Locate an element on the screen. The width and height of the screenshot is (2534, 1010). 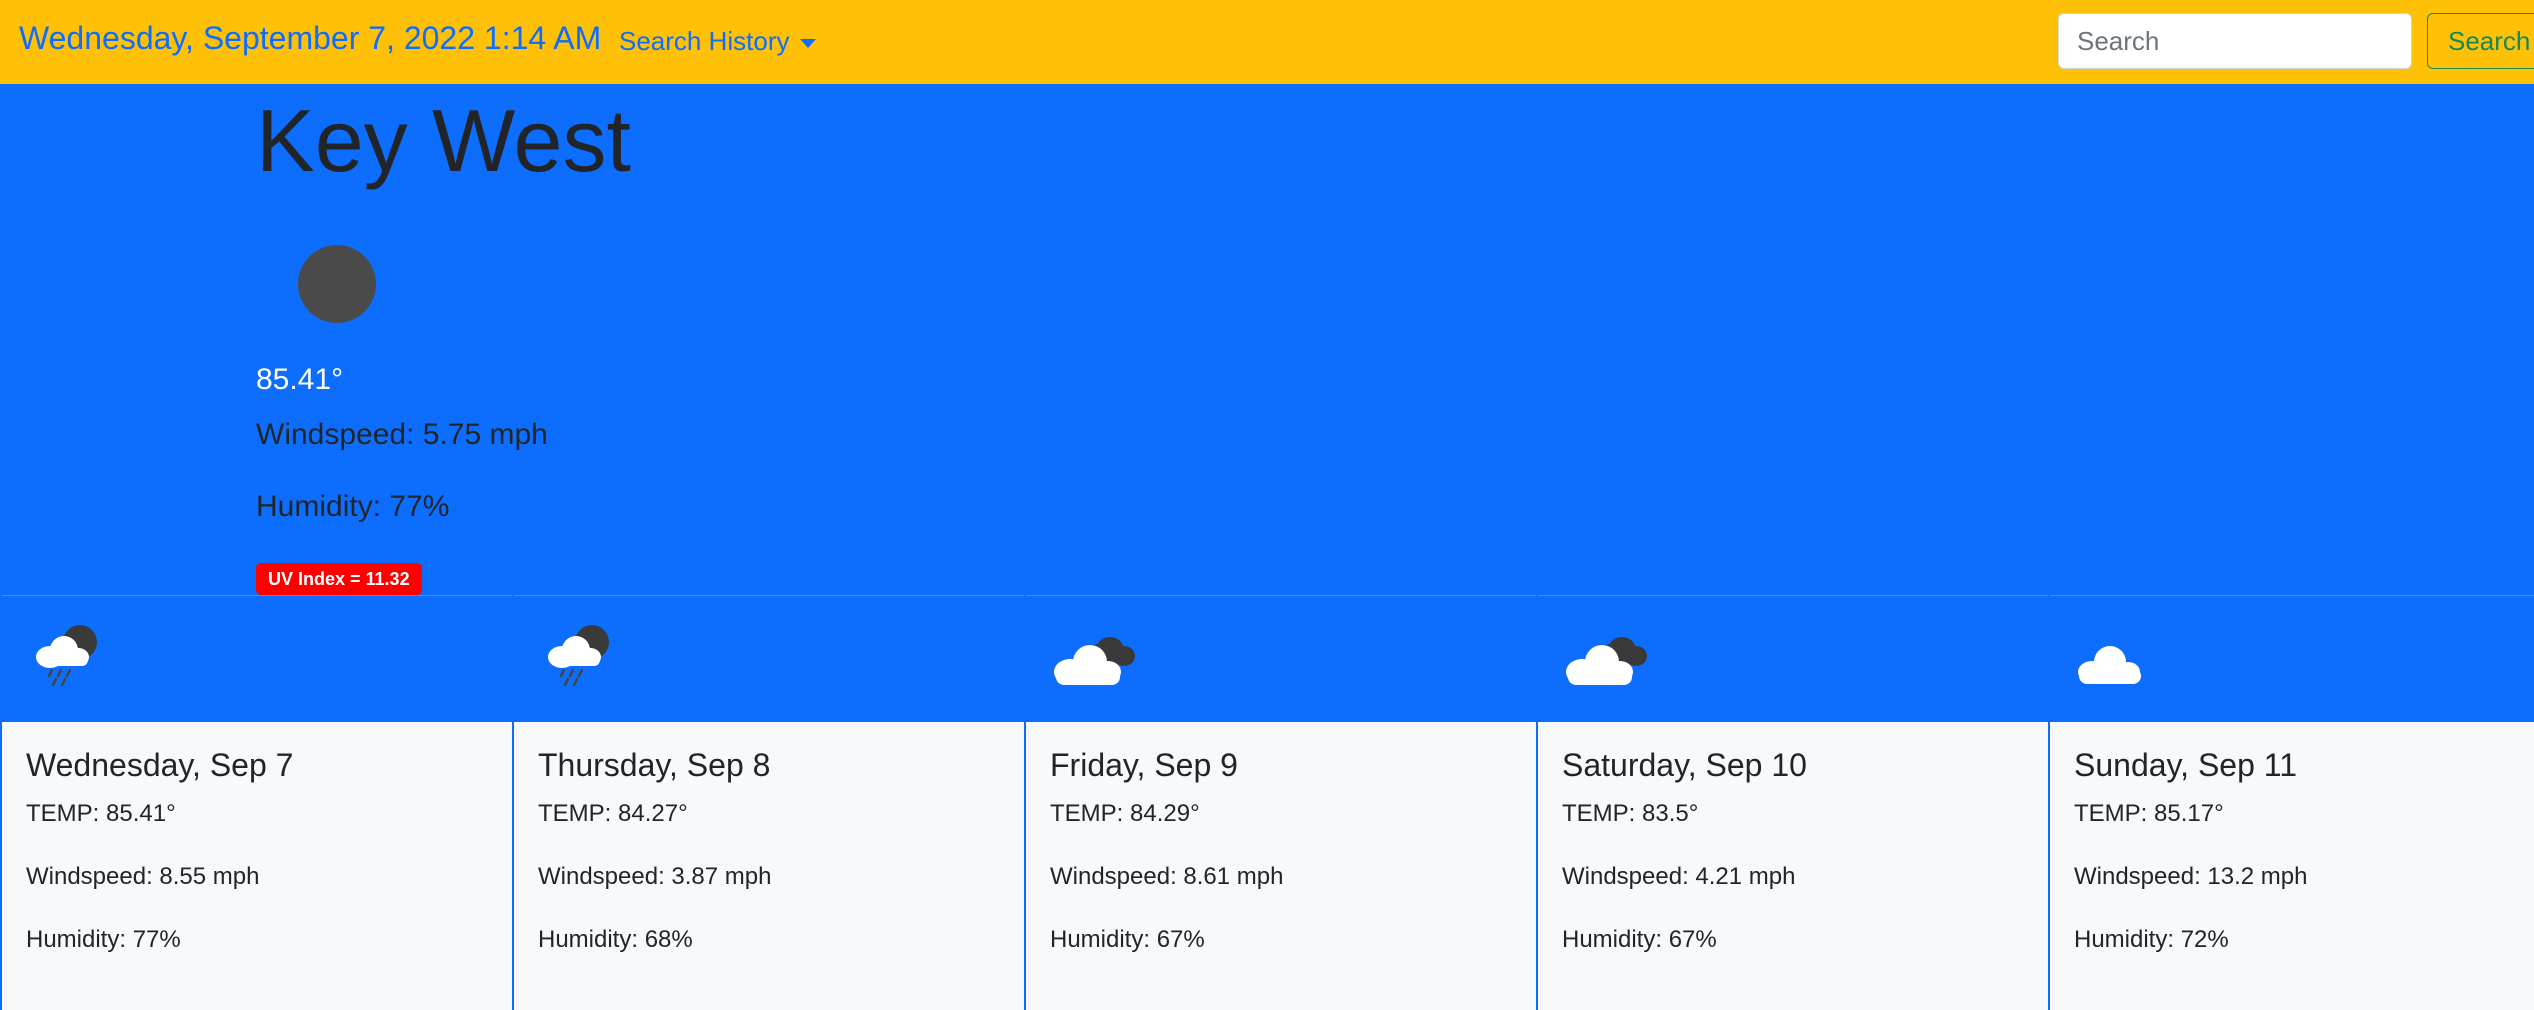
current-temperature: 85.41° is located at coordinates (300, 379).